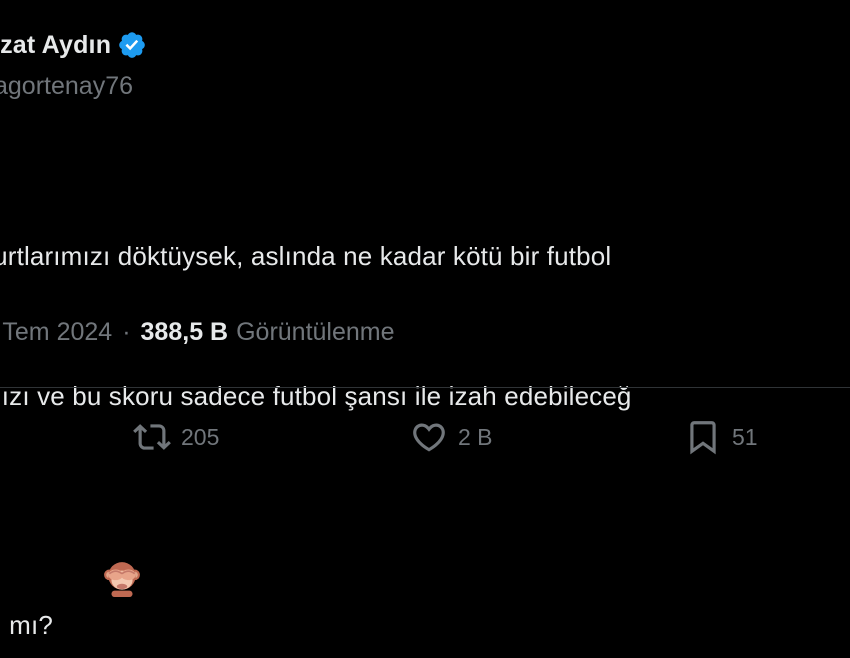 The width and height of the screenshot is (850, 658). Describe the element at coordinates (176, 437) in the screenshot. I see `retweet-button: 205` at that location.